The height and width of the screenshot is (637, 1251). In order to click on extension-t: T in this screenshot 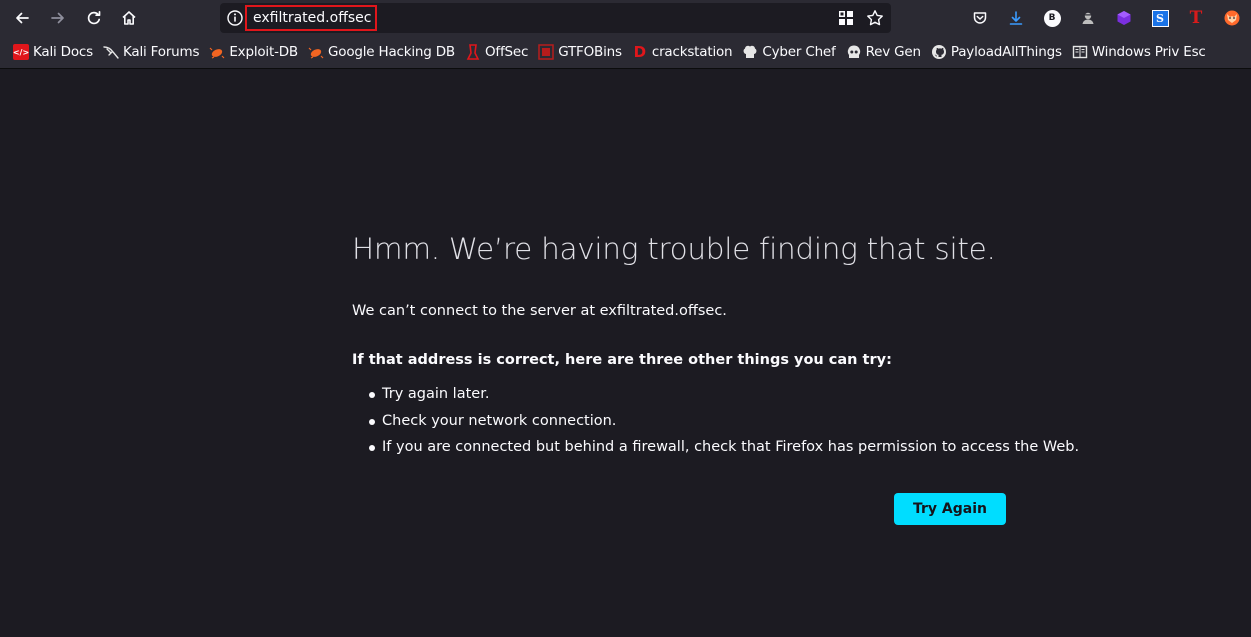, I will do `click(1196, 18)`.